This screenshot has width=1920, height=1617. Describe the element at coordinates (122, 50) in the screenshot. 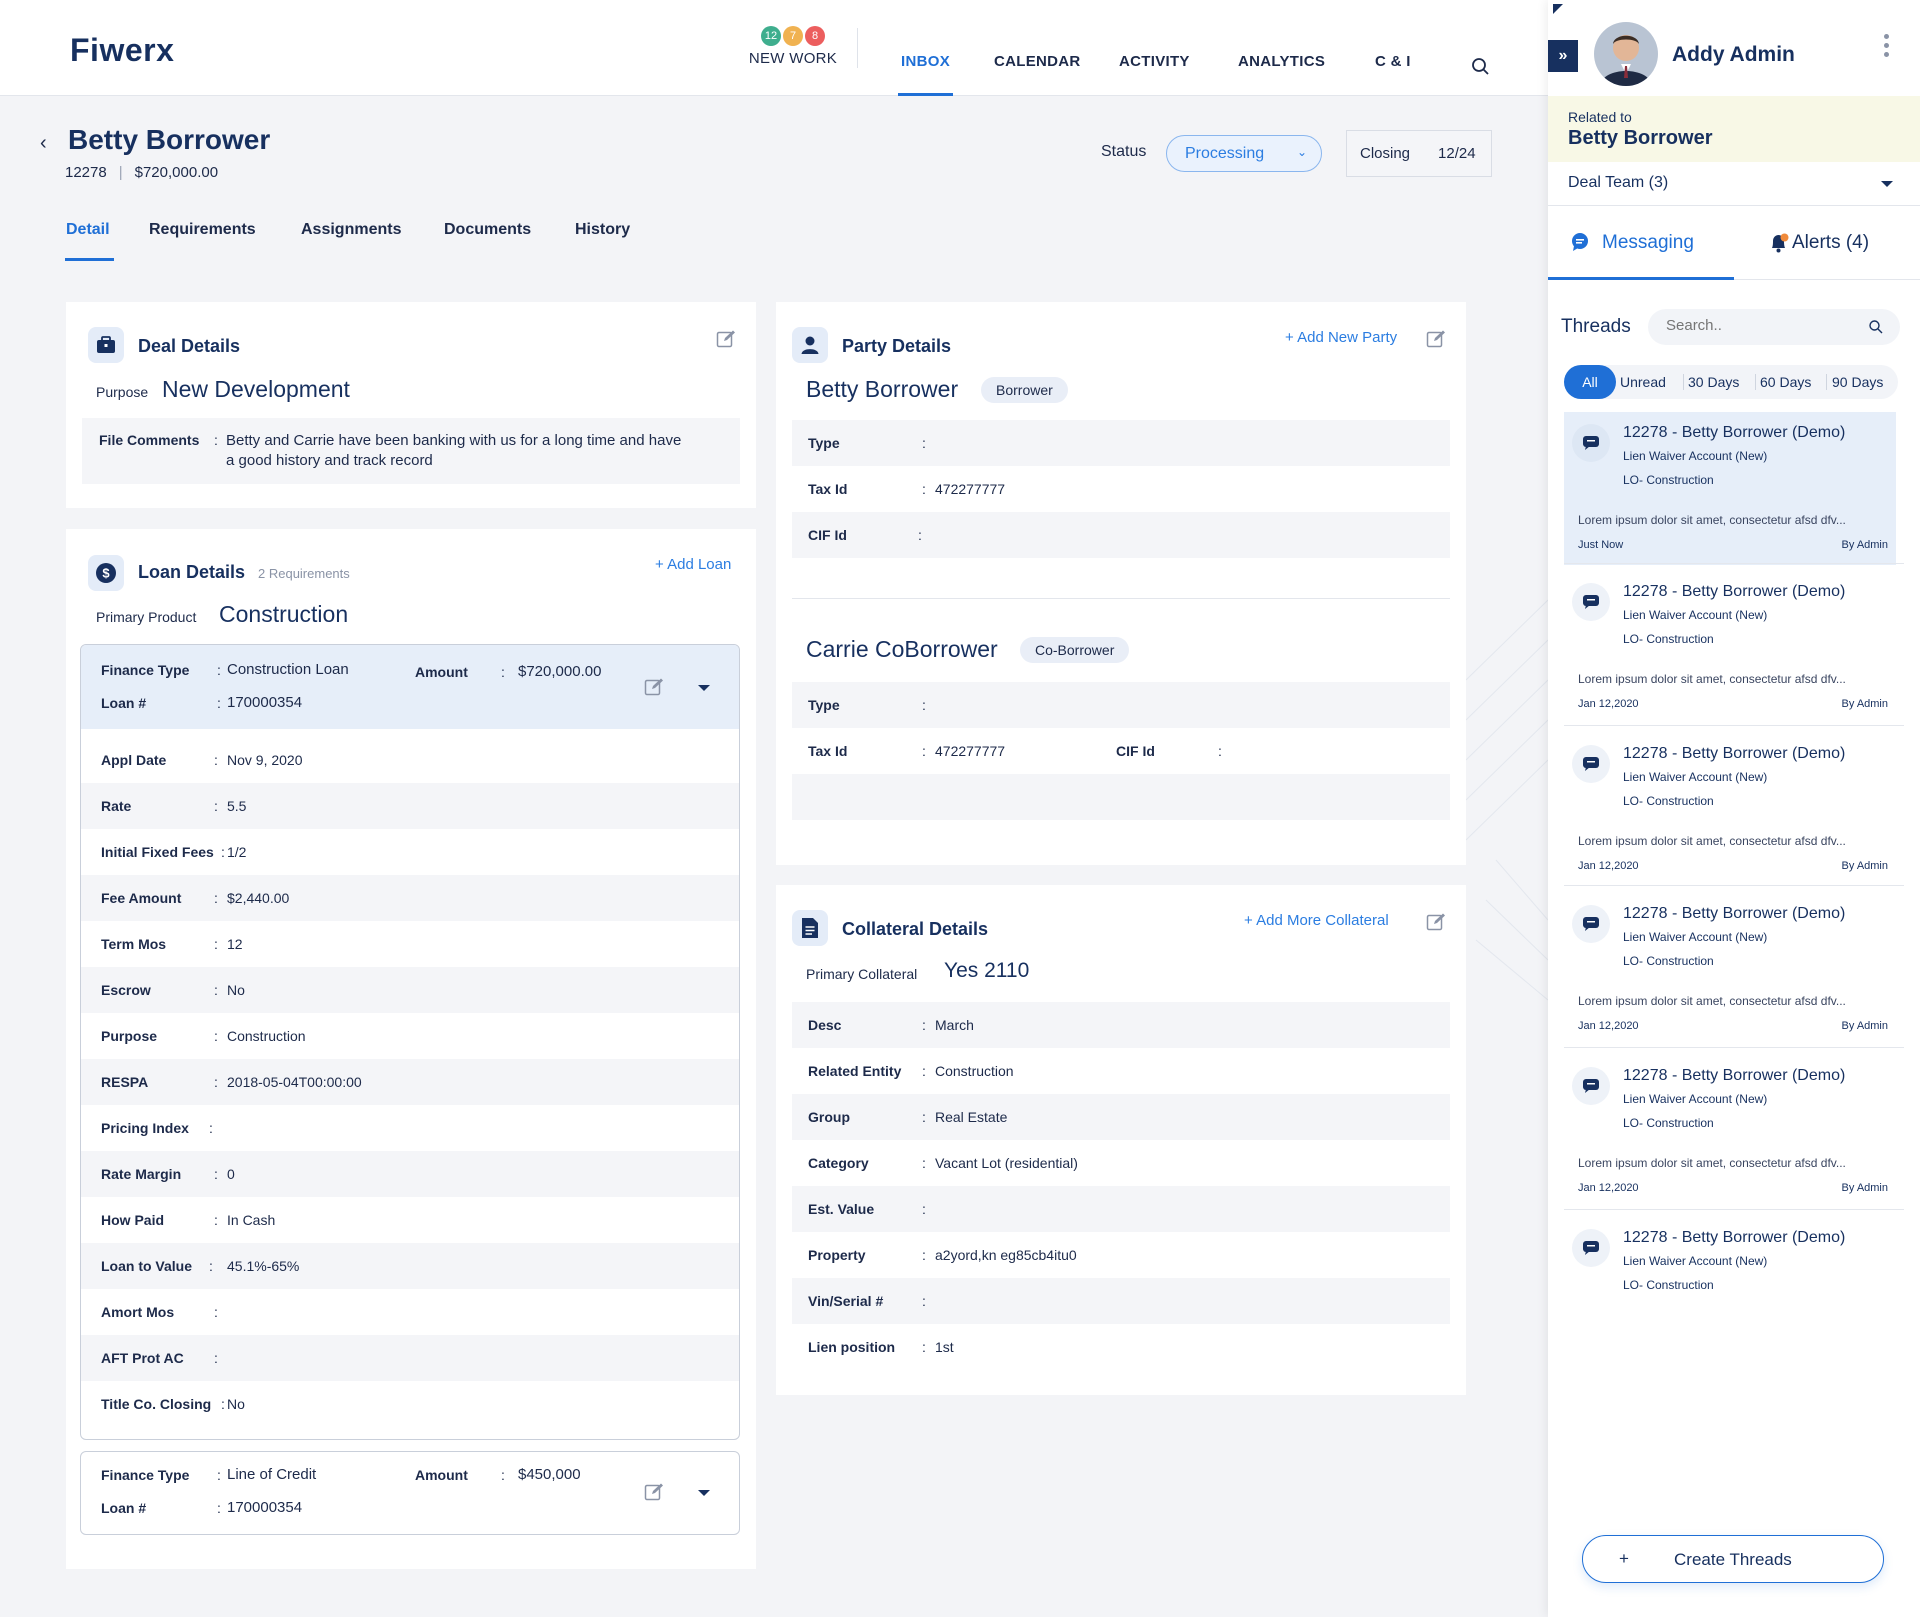

I see `app-logo: Fiwerx` at that location.